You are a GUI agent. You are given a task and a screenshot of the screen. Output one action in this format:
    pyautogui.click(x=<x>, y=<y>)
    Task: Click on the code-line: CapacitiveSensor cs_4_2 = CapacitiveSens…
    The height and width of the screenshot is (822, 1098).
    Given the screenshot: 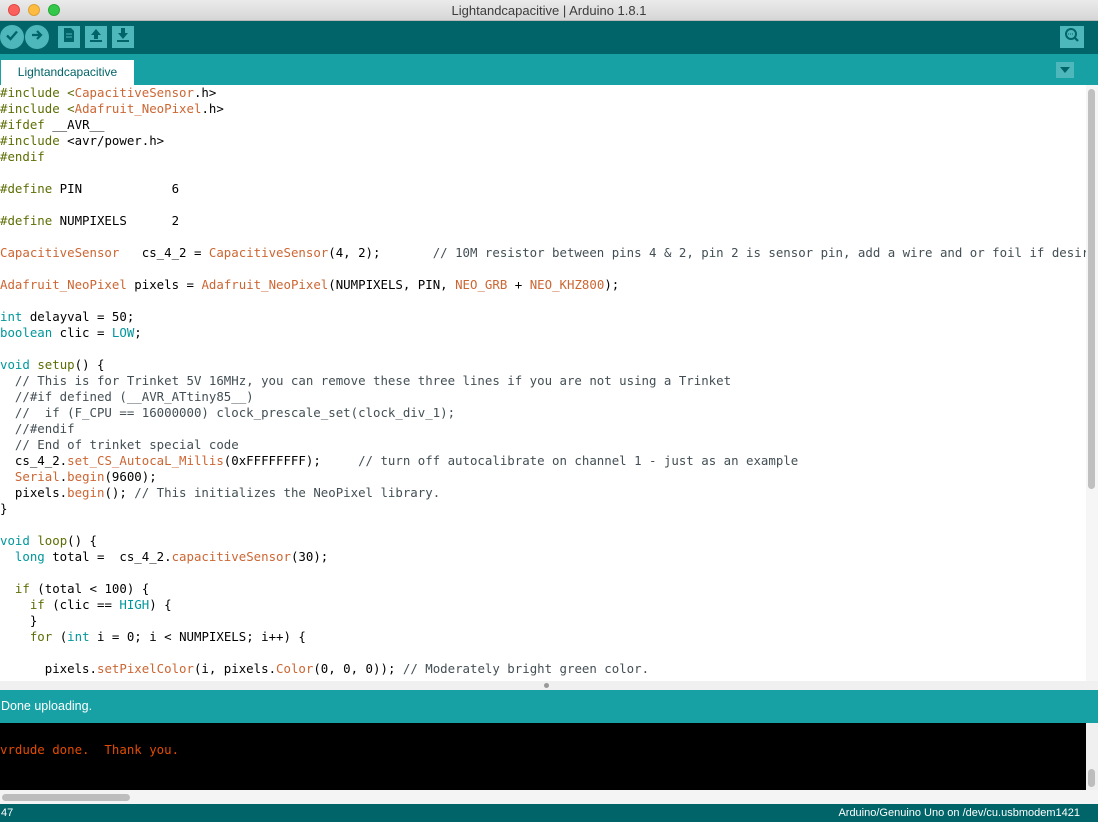 What is the action you would take?
    pyautogui.click(x=543, y=253)
    